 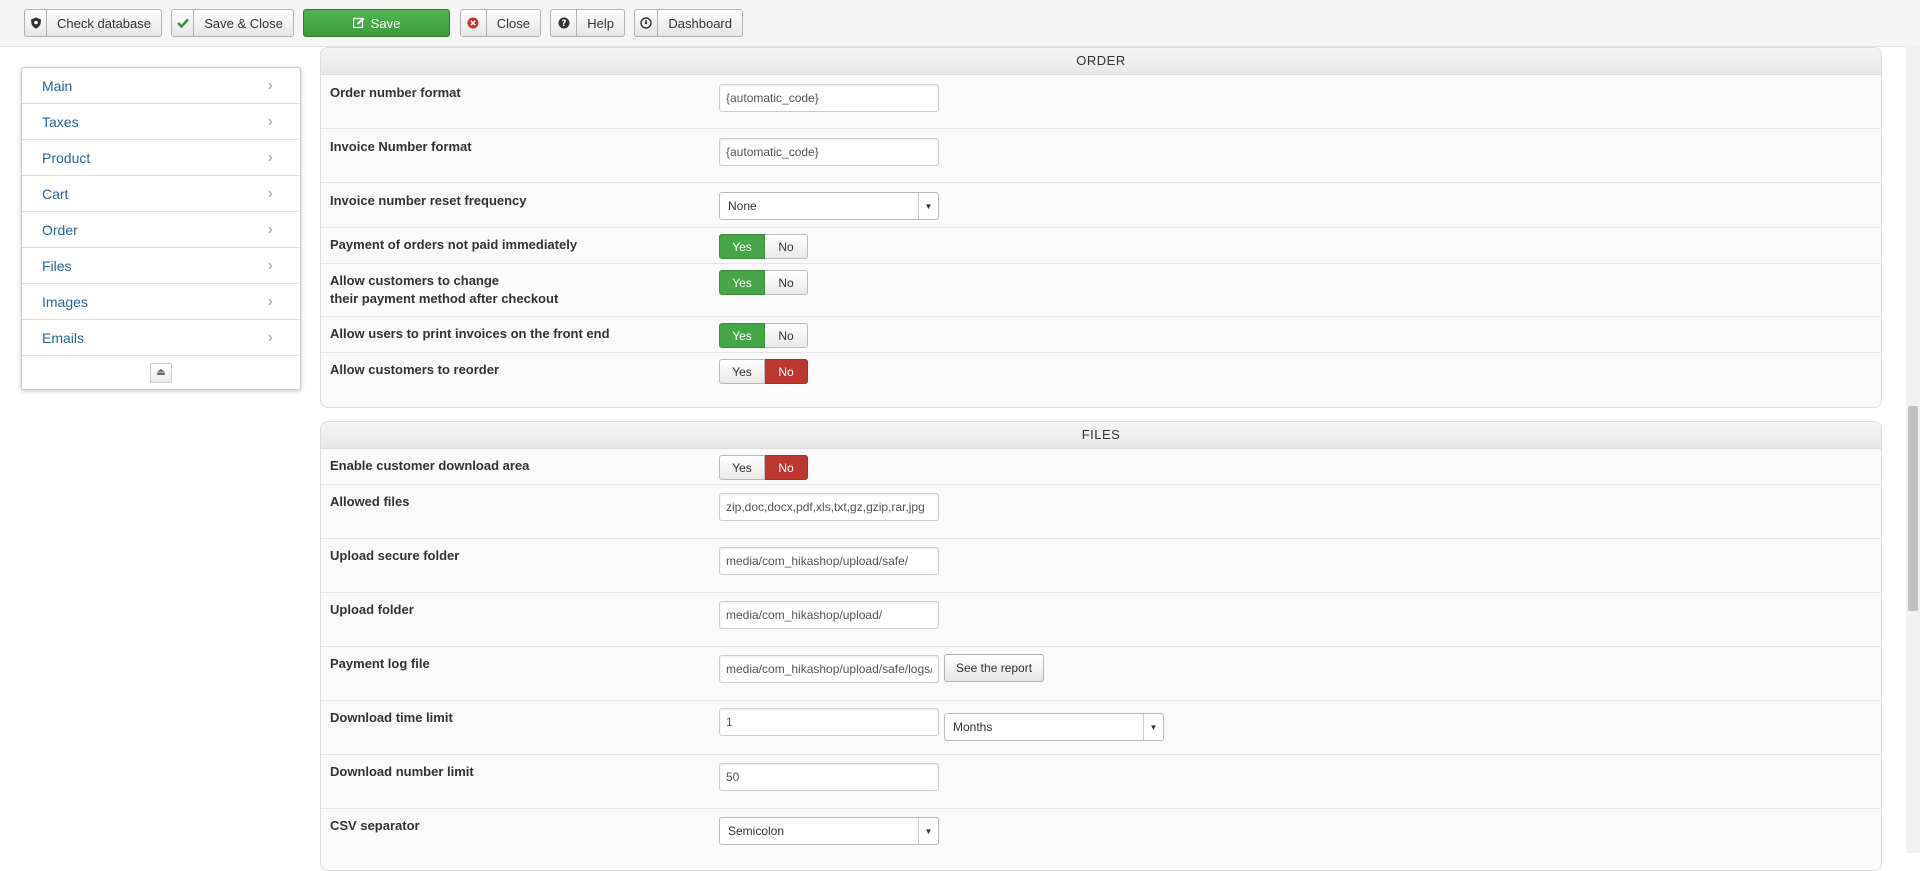 What do you see at coordinates (1101, 566) in the screenshot?
I see `upload-secure-folder-row: Upload secure folder` at bounding box center [1101, 566].